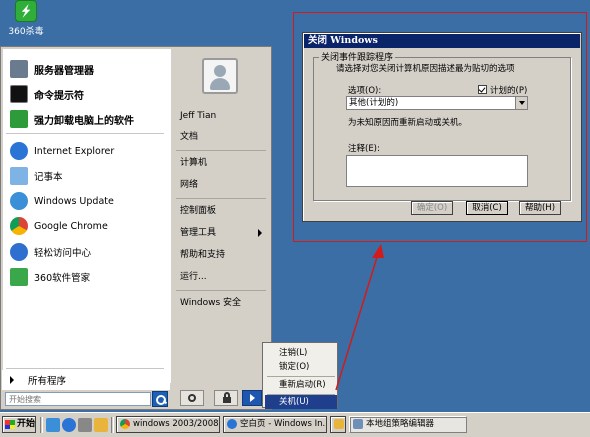  Describe the element at coordinates (222, 137) in the screenshot. I see `places-item-documents: 文档` at that location.